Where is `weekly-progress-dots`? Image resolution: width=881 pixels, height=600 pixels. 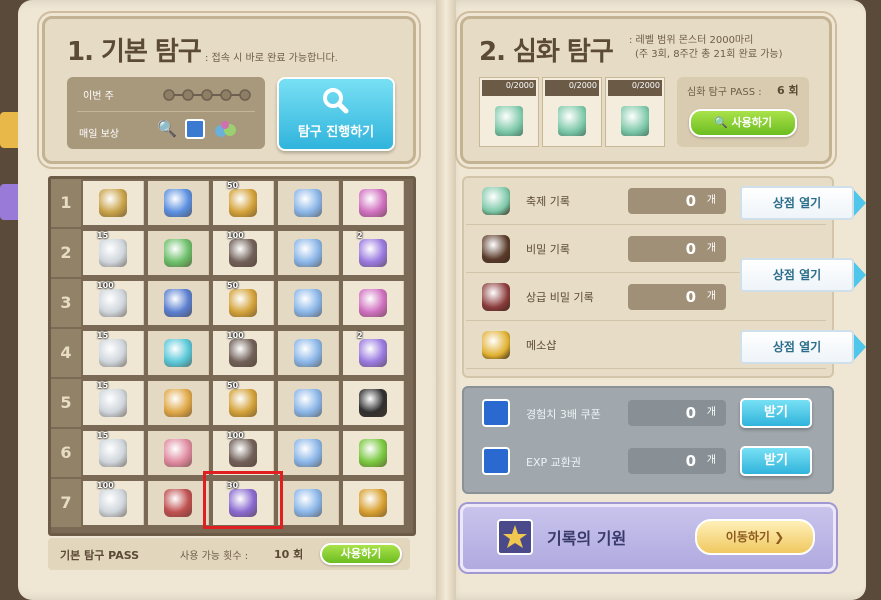
weekly-progress-dots is located at coordinates (207, 94).